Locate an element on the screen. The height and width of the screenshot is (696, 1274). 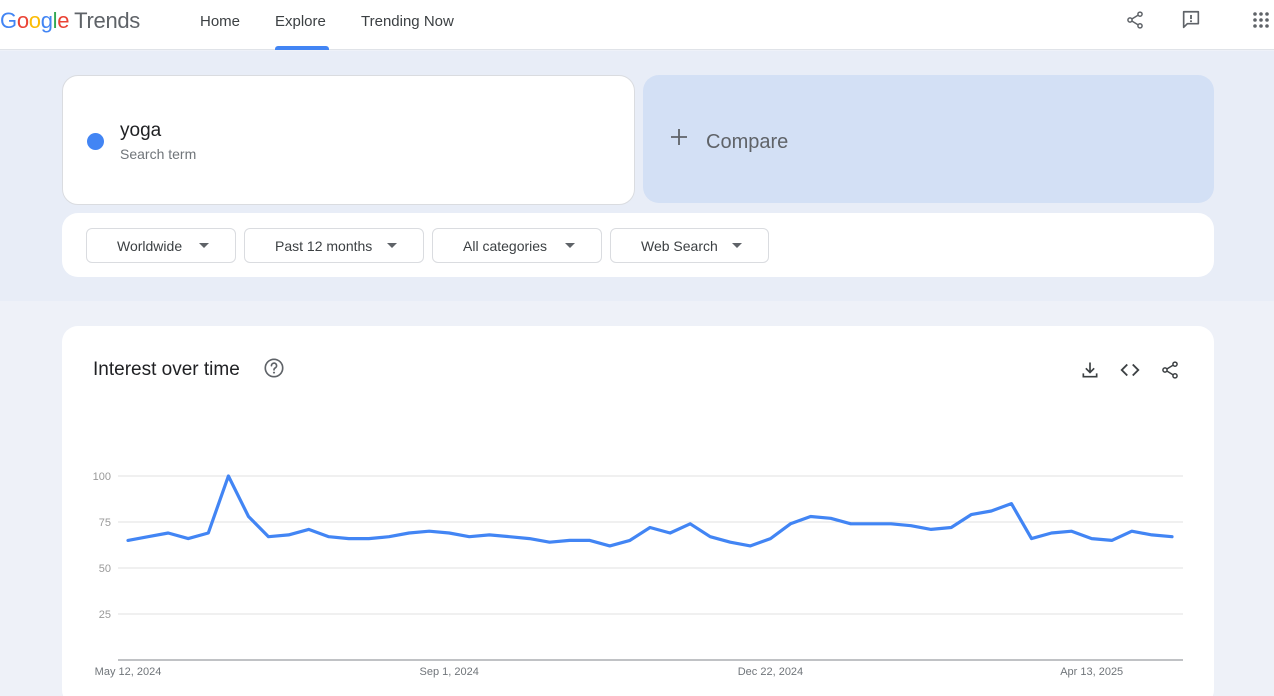
category-filter: All categories is located at coordinates (517, 245).